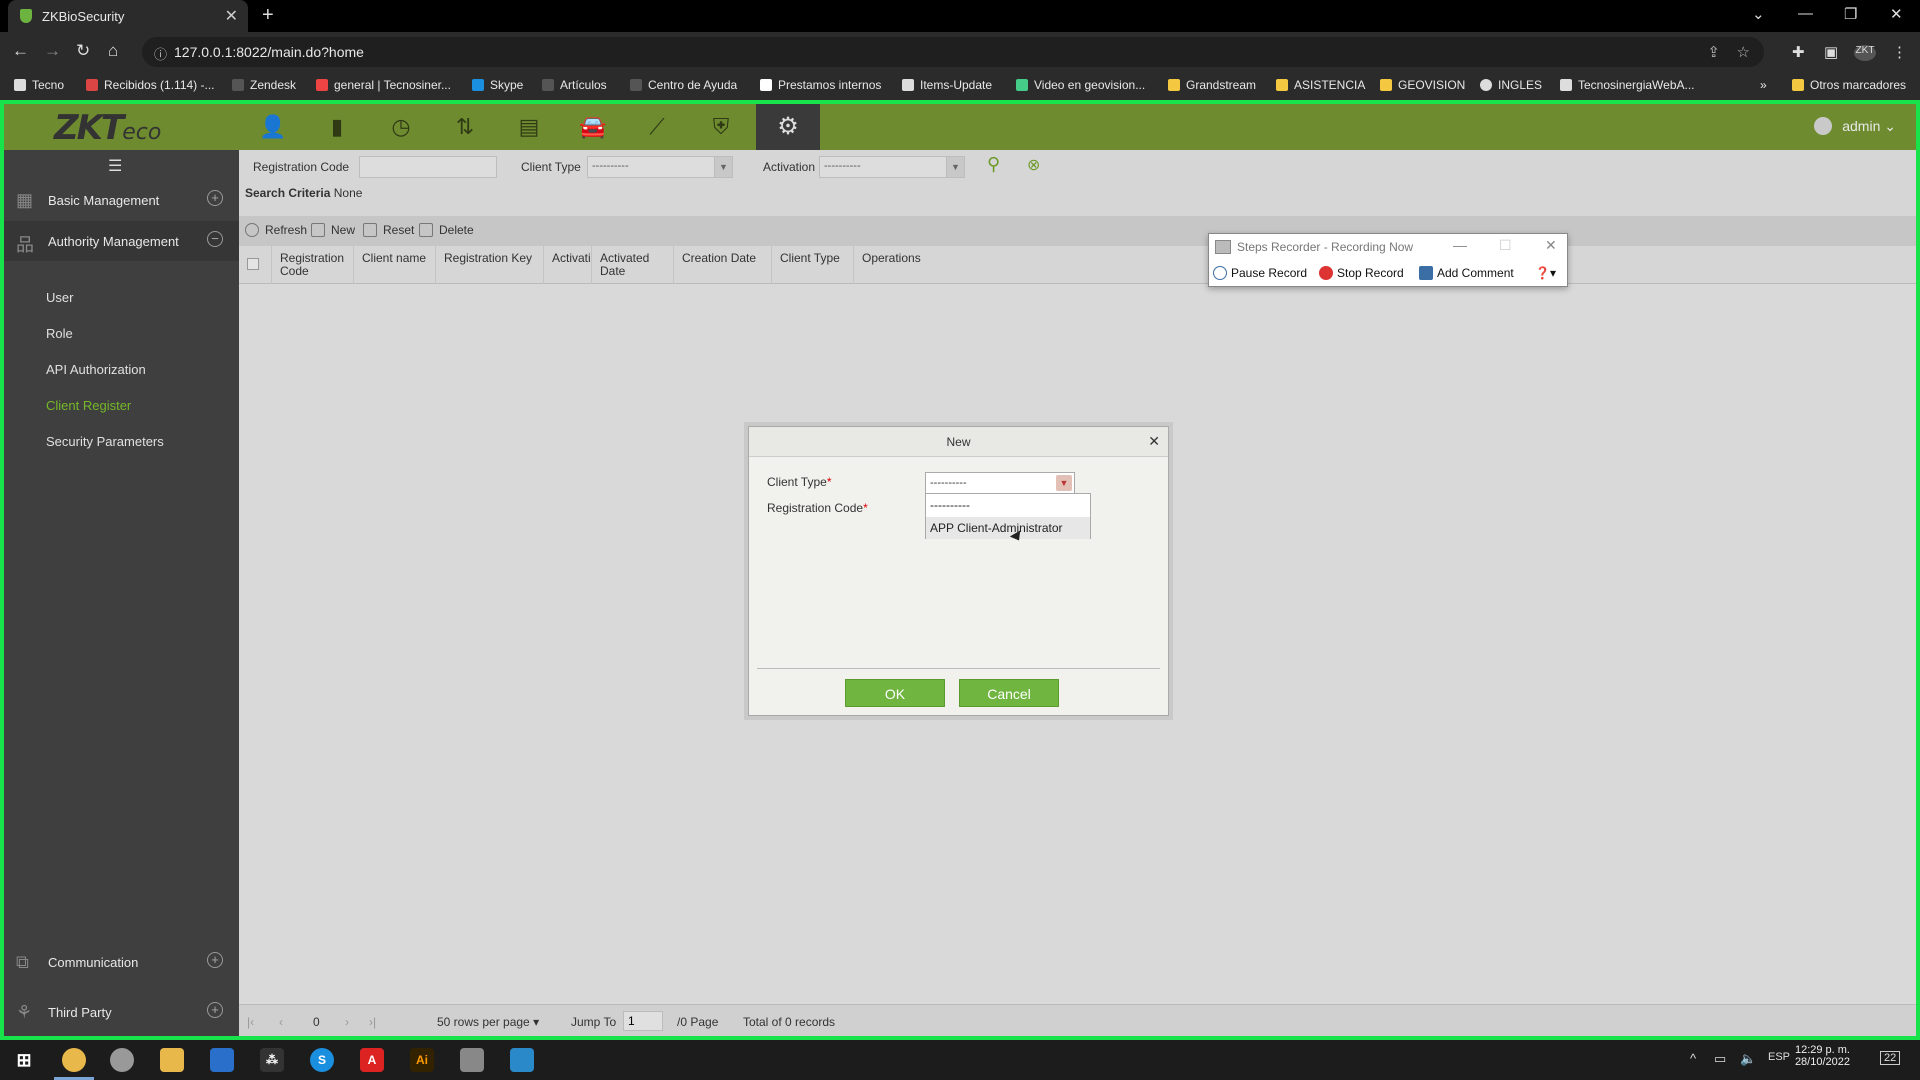 The image size is (1920, 1080). Describe the element at coordinates (1064, 483) in the screenshot. I see `chevron-down-icon: ▼` at that location.